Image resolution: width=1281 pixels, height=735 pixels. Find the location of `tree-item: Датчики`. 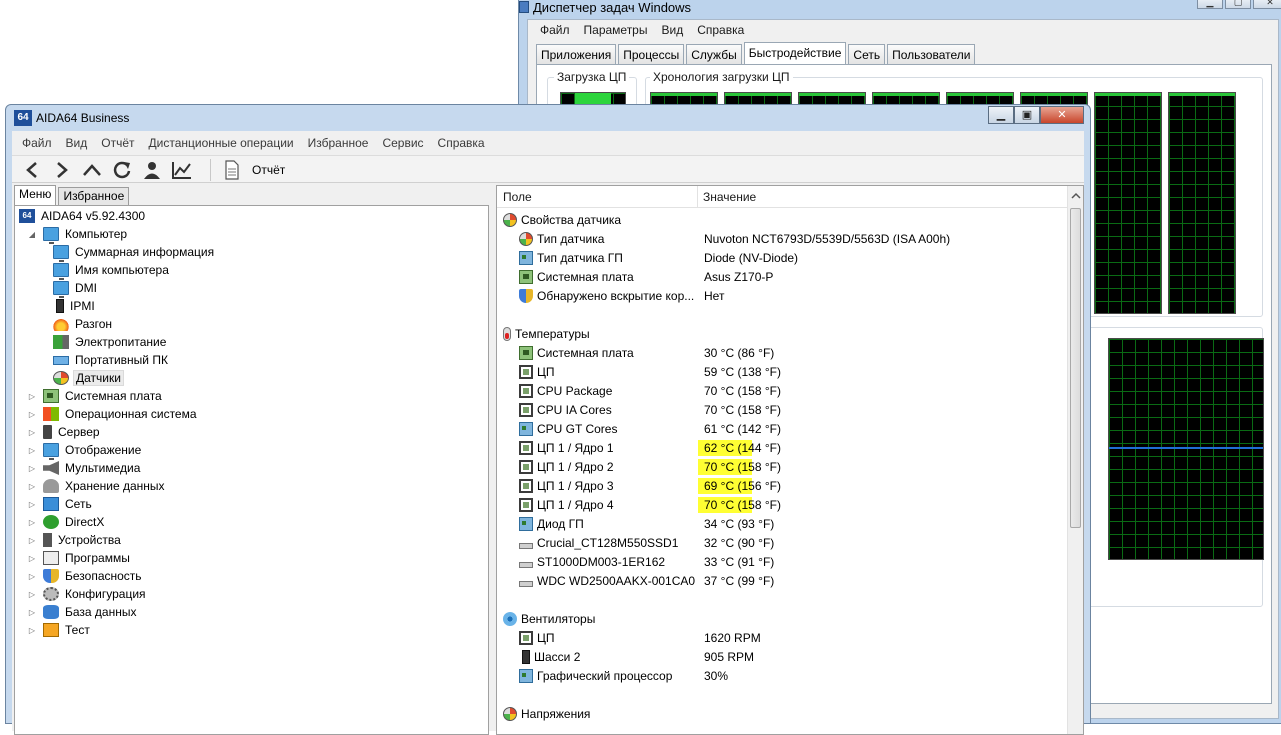

tree-item: Датчики is located at coordinates (88, 378).